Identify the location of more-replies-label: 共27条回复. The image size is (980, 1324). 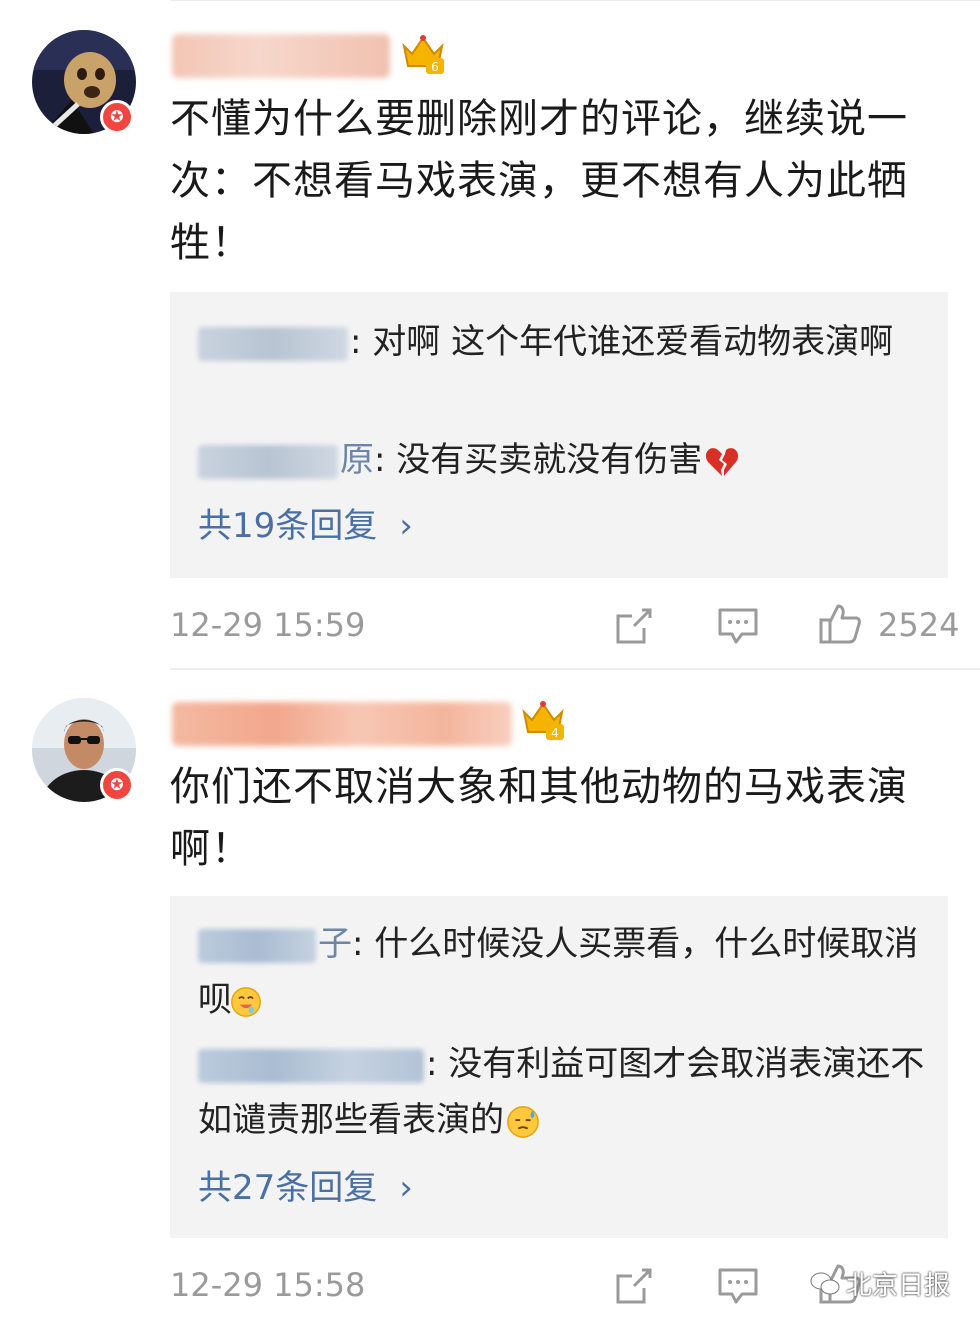
(288, 1188).